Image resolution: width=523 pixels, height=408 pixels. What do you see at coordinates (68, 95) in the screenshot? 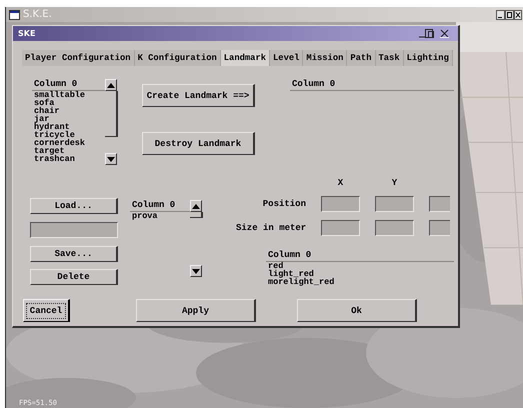
I see `list-item: smalltable` at bounding box center [68, 95].